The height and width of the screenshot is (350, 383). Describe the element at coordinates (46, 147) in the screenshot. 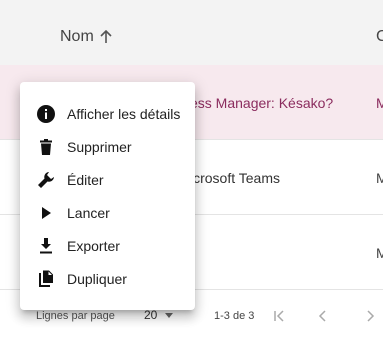

I see `trash-icon` at that location.